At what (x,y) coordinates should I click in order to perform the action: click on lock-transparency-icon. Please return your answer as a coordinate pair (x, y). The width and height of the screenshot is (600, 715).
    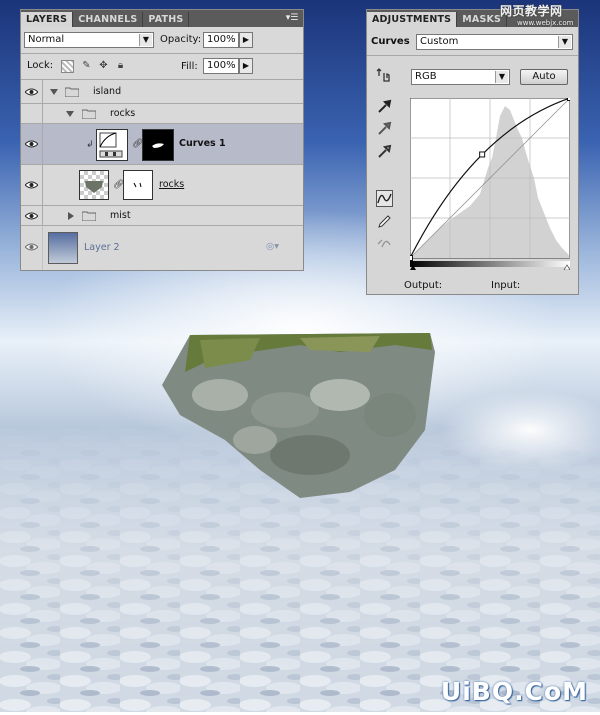
    Looking at the image, I should click on (67, 66).